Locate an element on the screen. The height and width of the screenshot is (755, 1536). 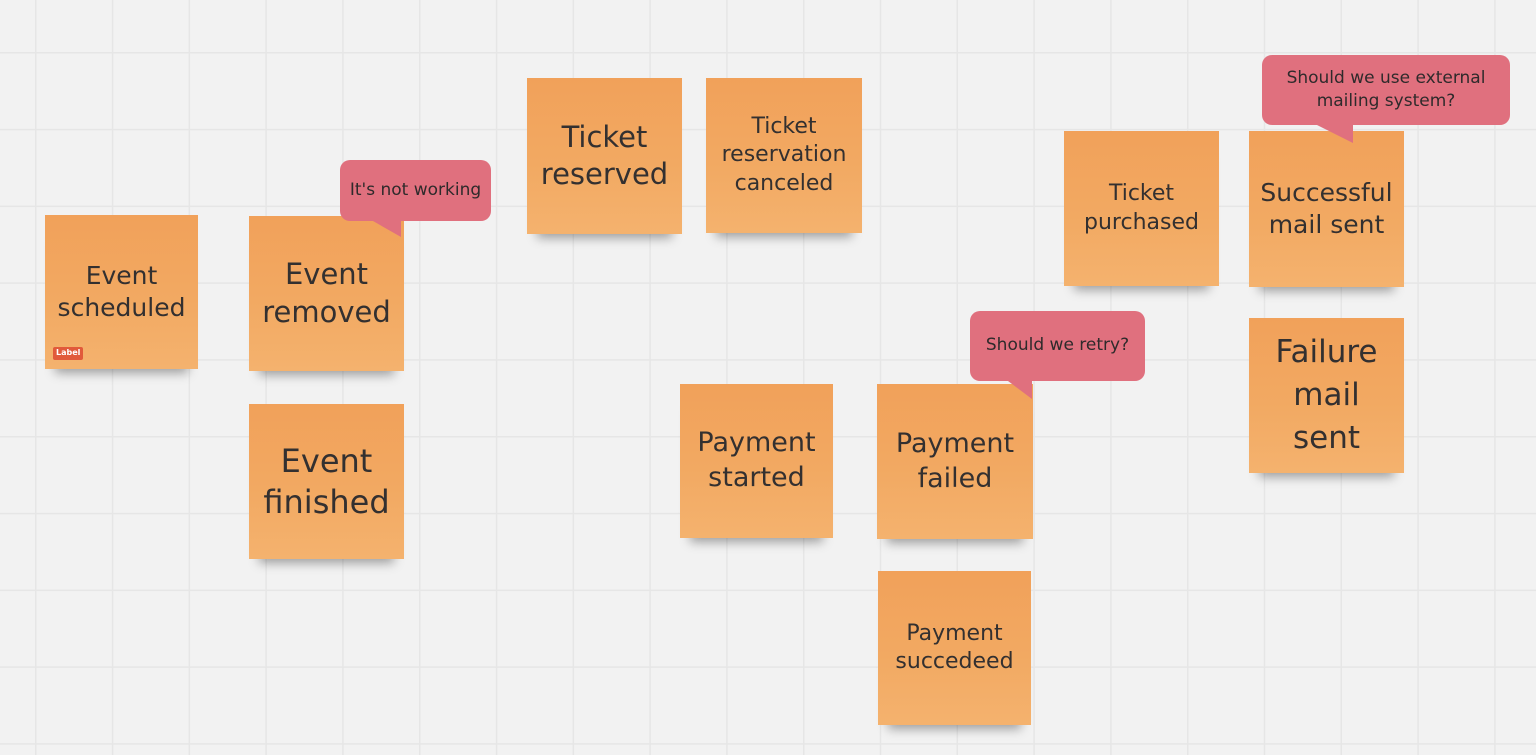
sticky-note-ticket-reservation-canceled: Ticket reservation canceled is located at coordinates (784, 155).